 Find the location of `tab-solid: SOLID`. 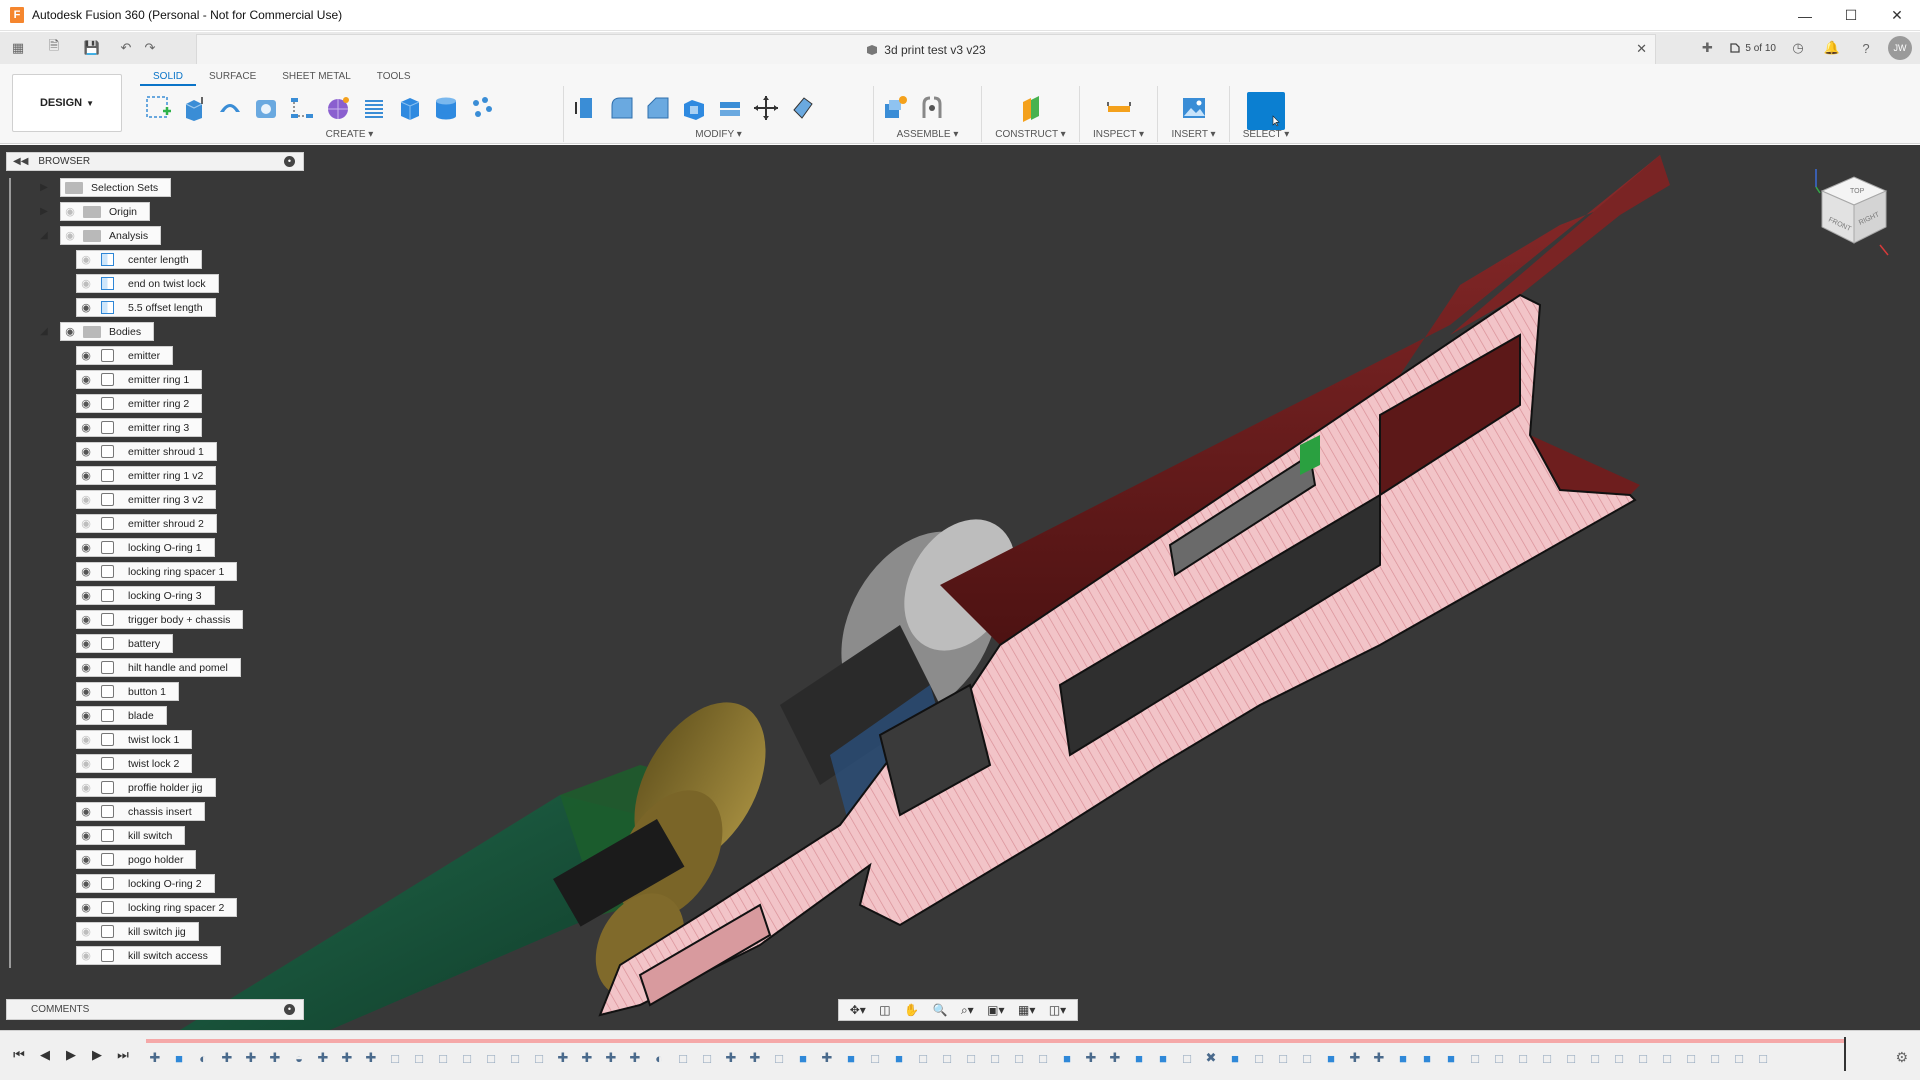

tab-solid: SOLID is located at coordinates (168, 77).